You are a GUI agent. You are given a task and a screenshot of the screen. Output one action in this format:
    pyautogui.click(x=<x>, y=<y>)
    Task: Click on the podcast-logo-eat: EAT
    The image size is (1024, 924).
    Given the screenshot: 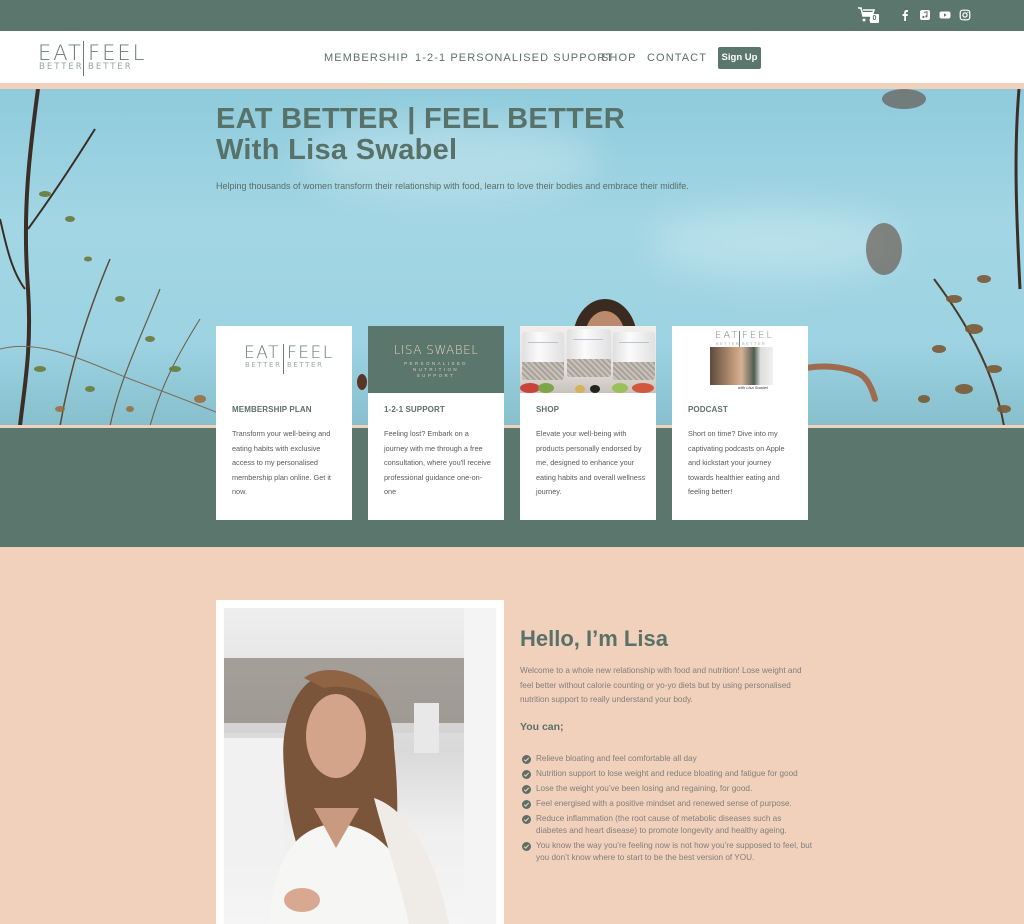 What is the action you would take?
    pyautogui.click(x=727, y=335)
    